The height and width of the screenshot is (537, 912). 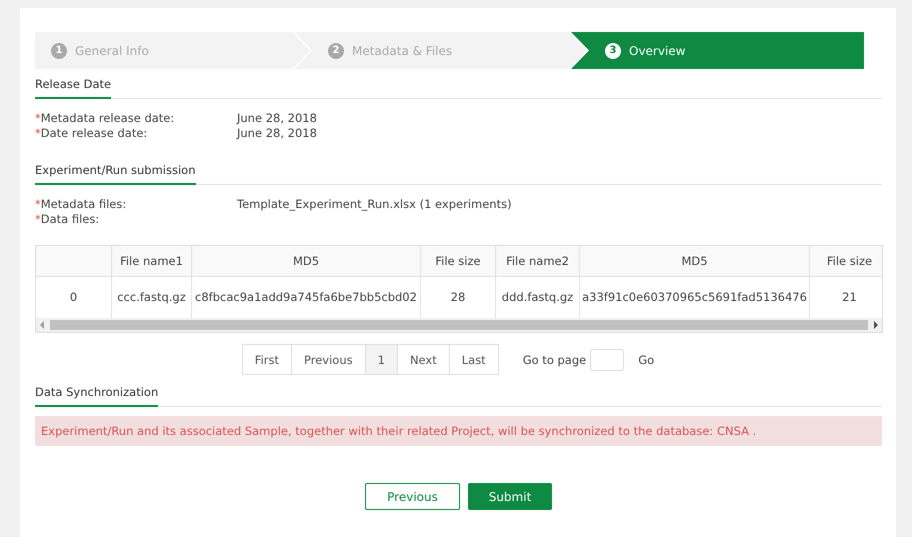 What do you see at coordinates (73, 86) in the screenshot?
I see `section-title: Release Date` at bounding box center [73, 86].